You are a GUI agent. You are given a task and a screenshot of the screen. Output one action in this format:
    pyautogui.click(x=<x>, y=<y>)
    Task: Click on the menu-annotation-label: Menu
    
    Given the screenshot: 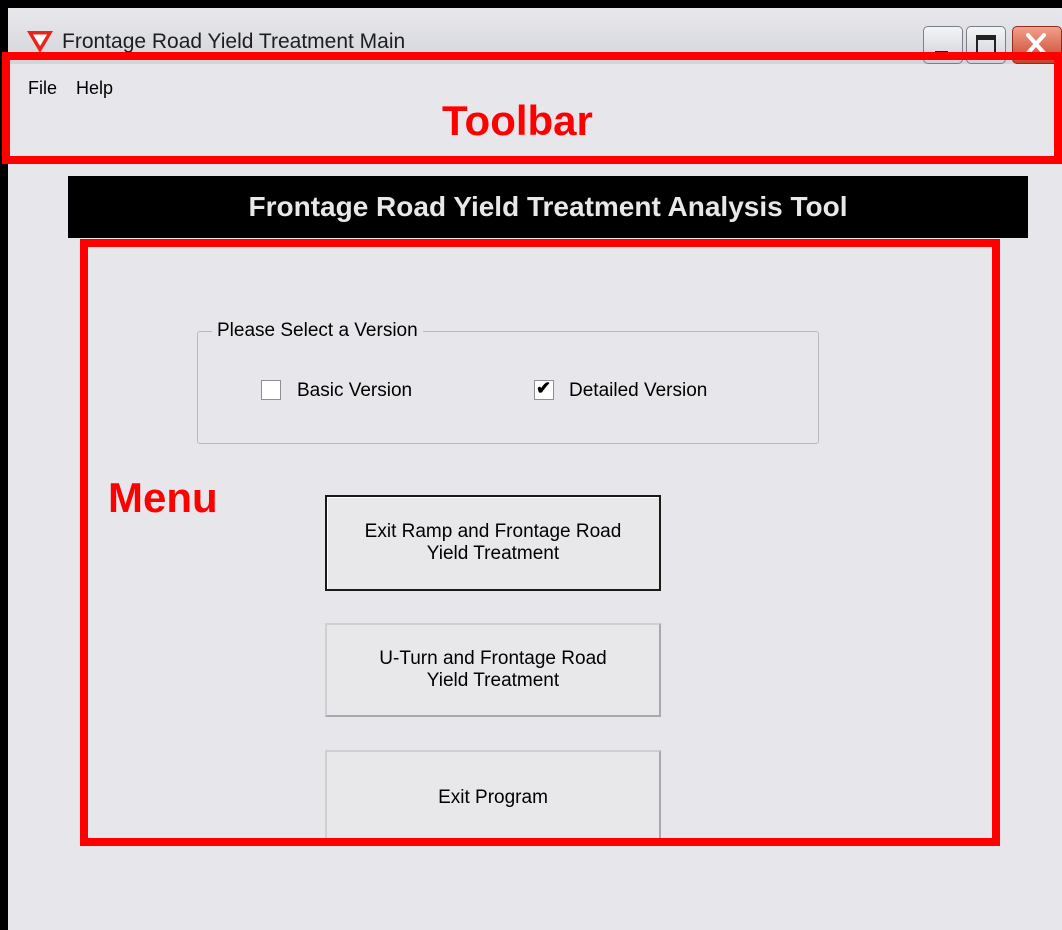 What is the action you would take?
    pyautogui.click(x=163, y=497)
    